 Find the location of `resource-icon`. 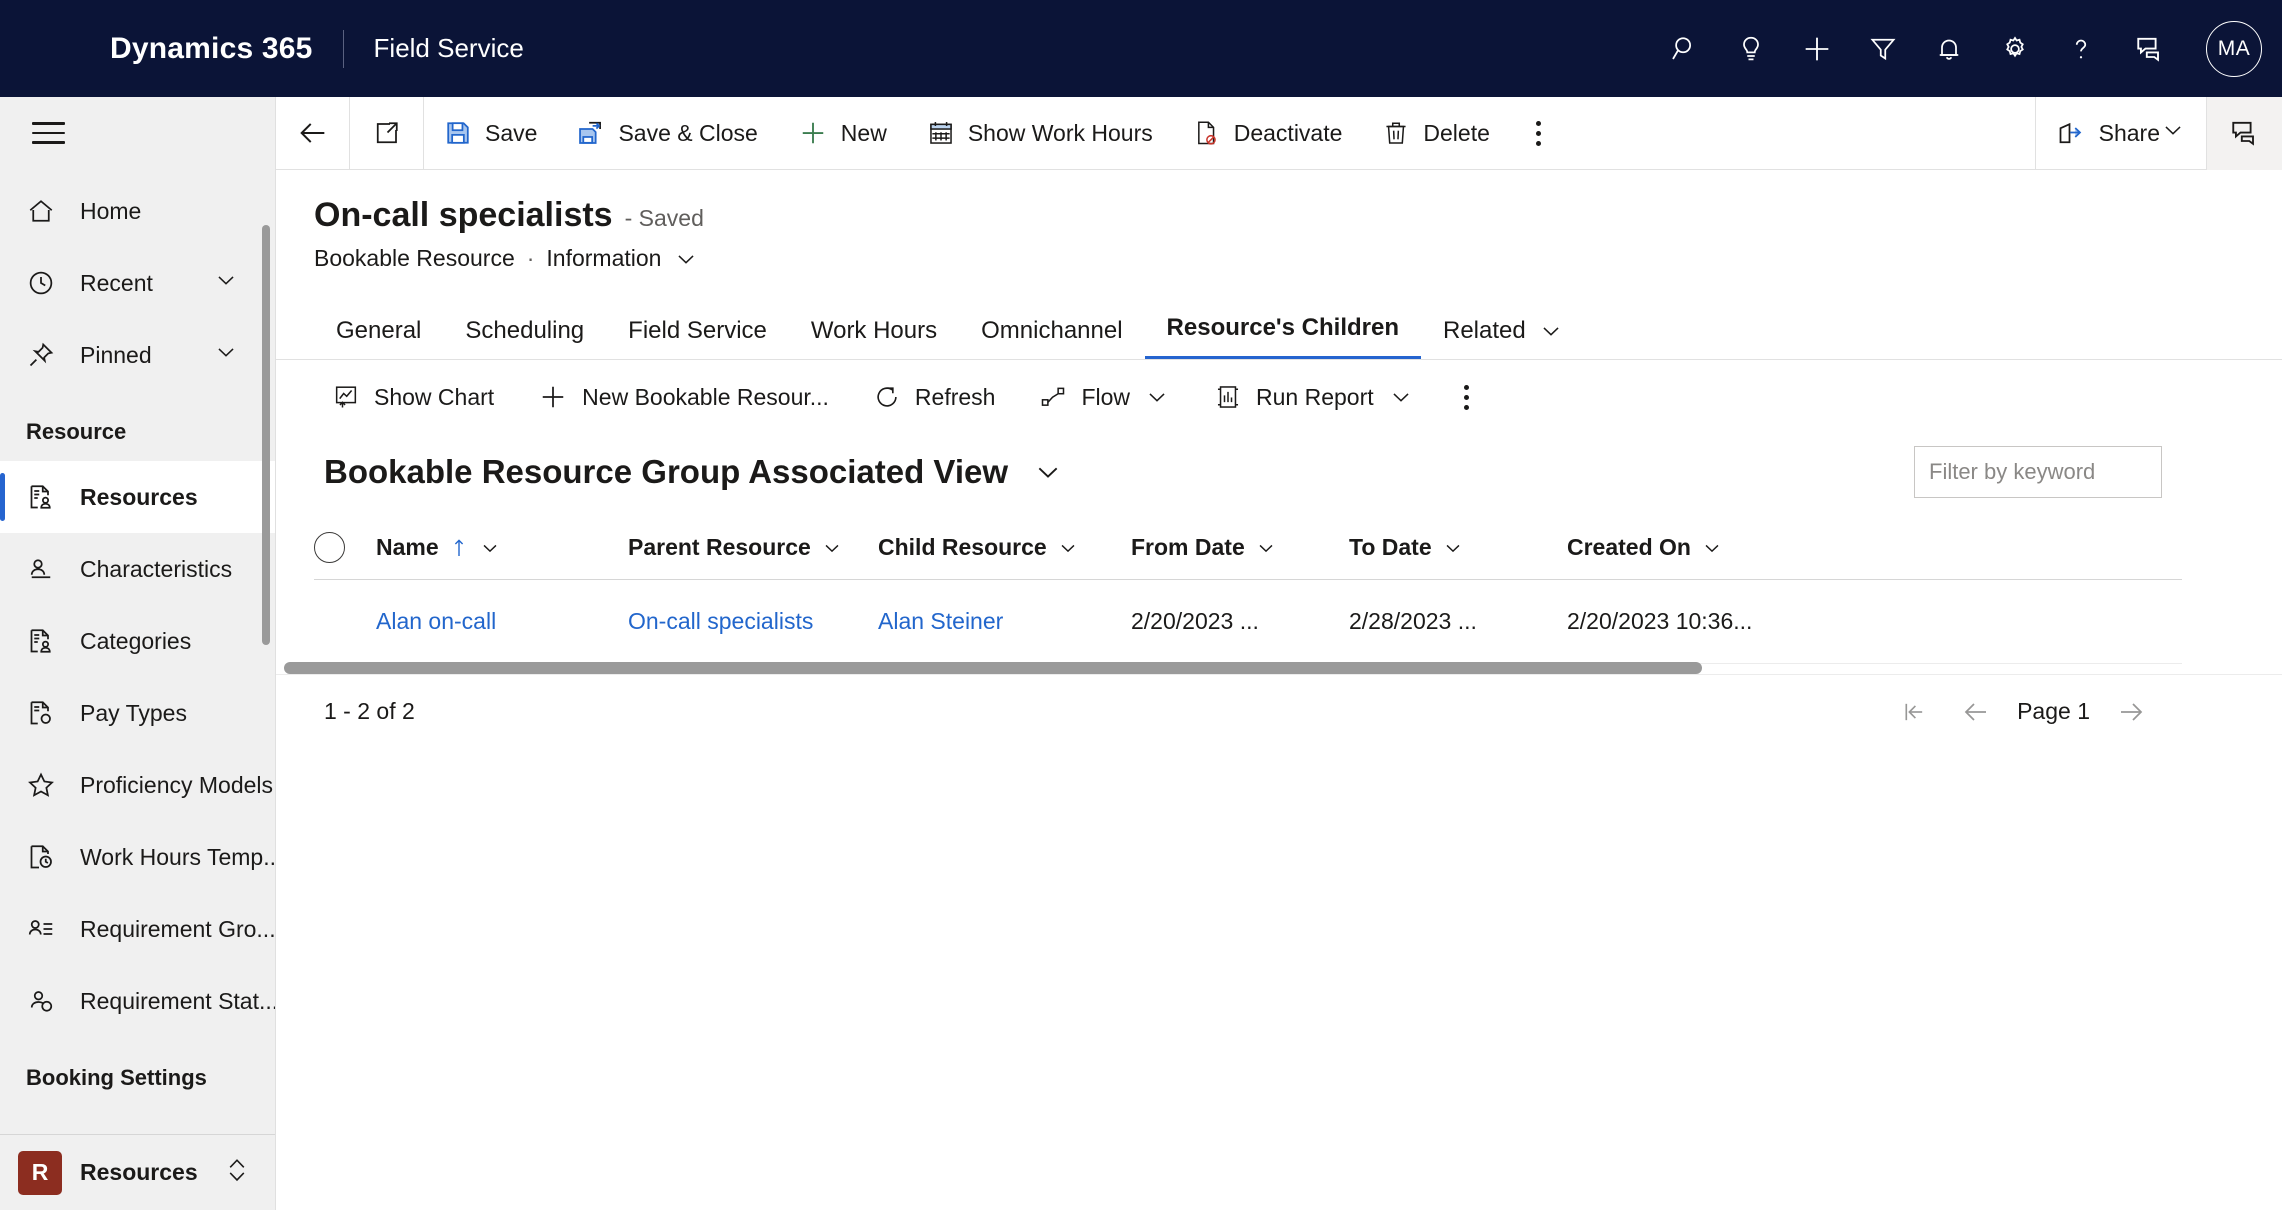

resource-icon is located at coordinates (47, 641).